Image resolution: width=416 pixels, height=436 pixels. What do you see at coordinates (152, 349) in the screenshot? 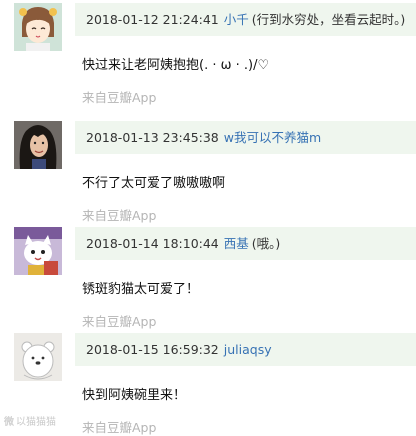
I see `comment-timestamp: 2018-01-15 16:59:32` at bounding box center [152, 349].